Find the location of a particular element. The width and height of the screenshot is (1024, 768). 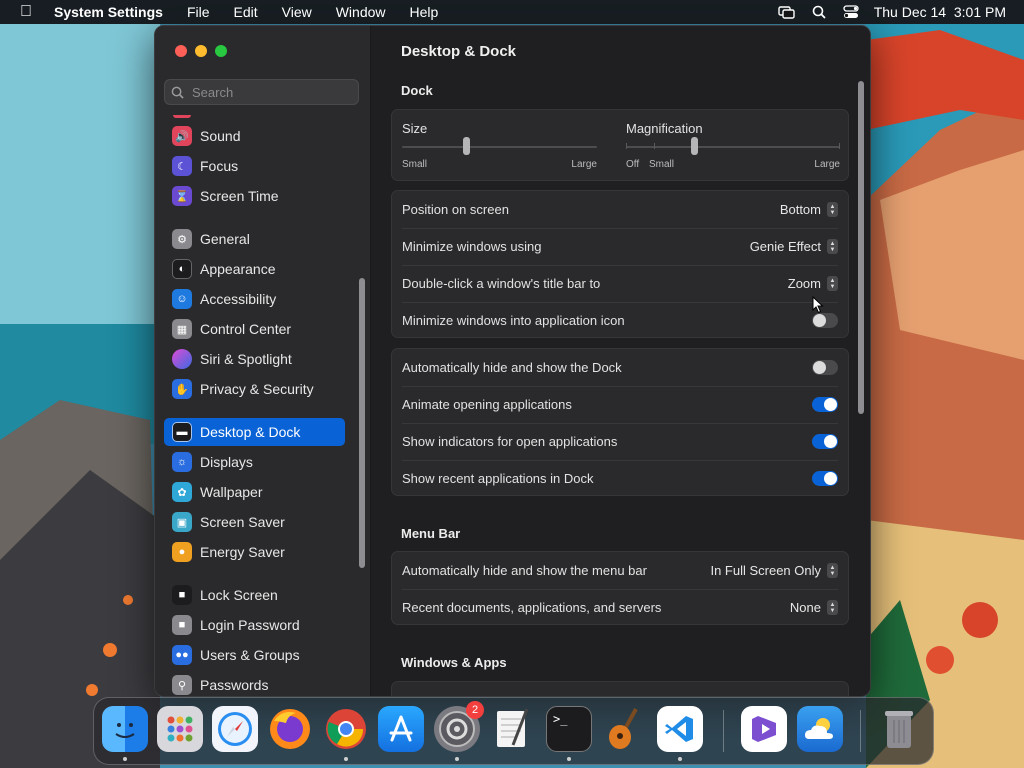

sidebar-item-screen-saver: ▣ Screen Saver is located at coordinates (254, 522).